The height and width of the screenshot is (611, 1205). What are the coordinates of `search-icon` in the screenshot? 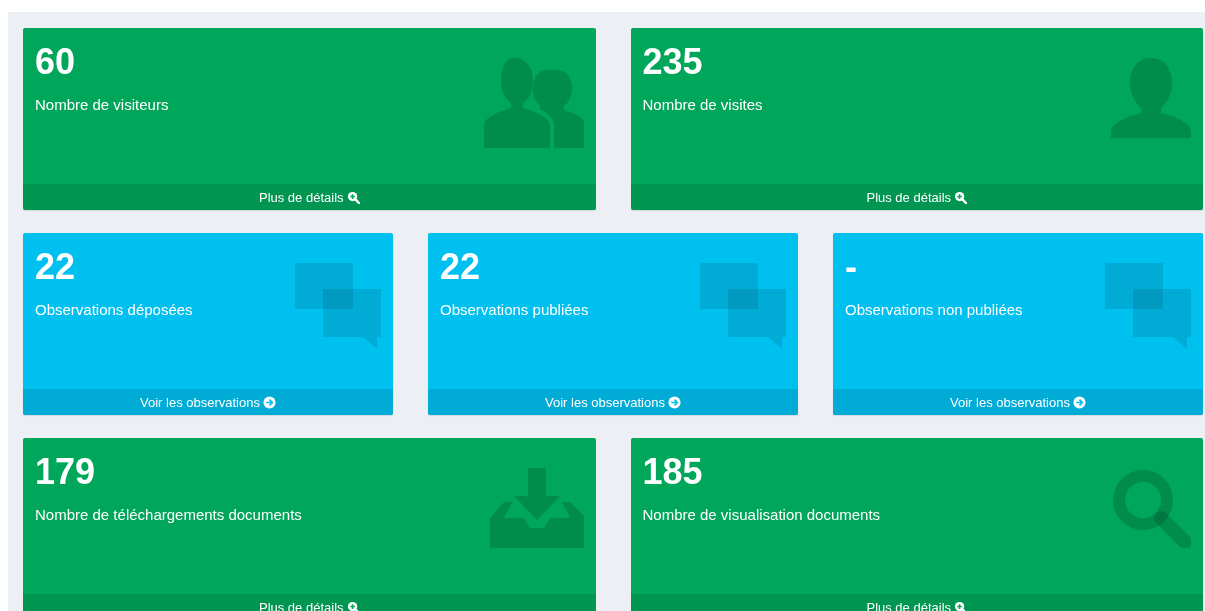 It's located at (1151, 508).